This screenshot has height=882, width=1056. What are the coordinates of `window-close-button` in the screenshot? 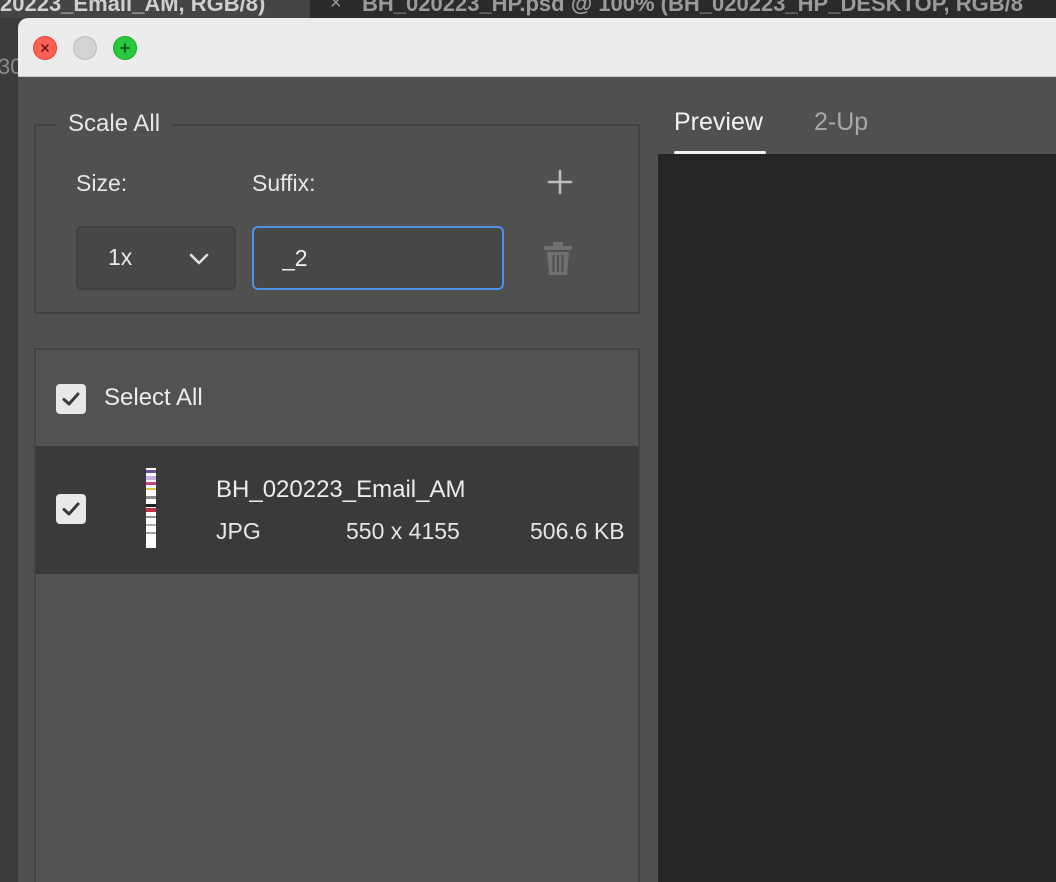 It's located at (45, 48).